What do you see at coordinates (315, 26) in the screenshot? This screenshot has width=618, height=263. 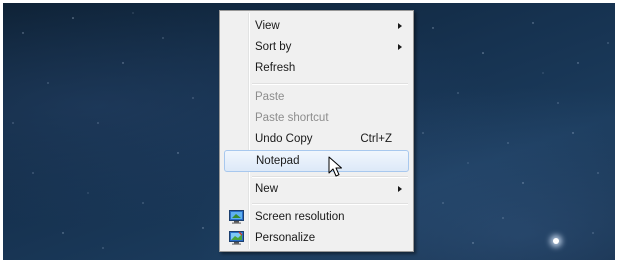 I see `menu-item-view: View` at bounding box center [315, 26].